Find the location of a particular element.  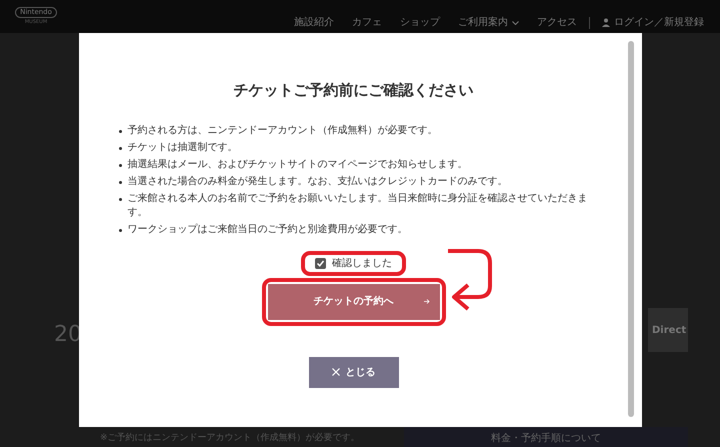

note-text: ご来館される本人のお名前でご予約をお願いいたします。当日来館時に身分証を確認させていただきます。 is located at coordinates (358, 206).